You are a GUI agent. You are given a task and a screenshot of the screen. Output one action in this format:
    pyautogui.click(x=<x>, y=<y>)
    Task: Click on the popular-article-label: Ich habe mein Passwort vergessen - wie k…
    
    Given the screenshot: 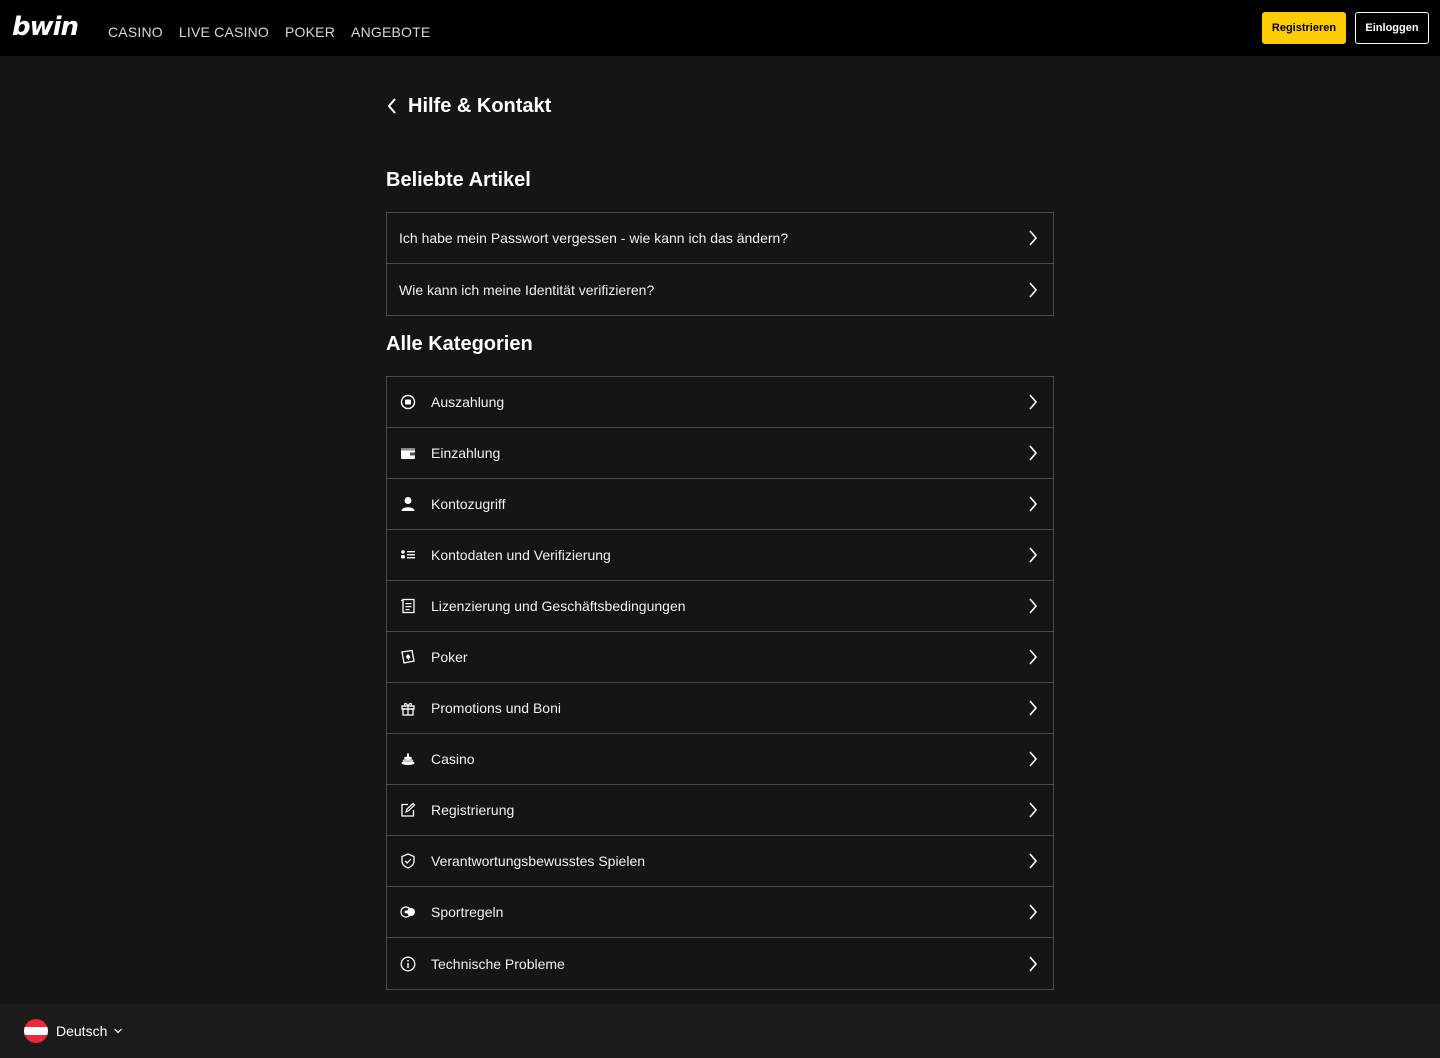 What is the action you would take?
    pyautogui.click(x=594, y=238)
    